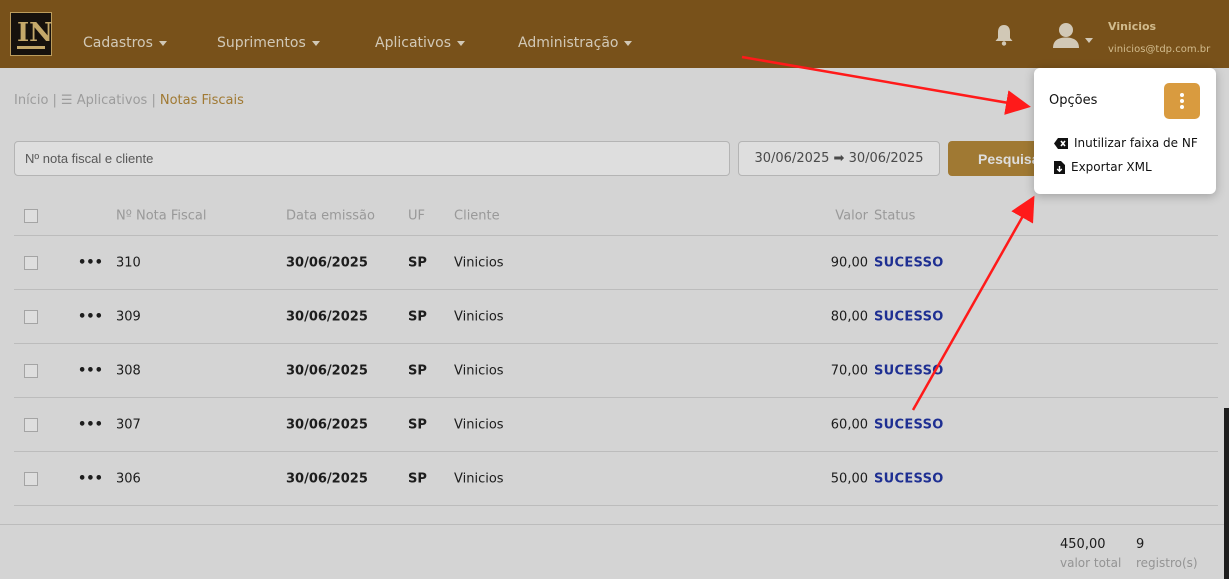 Image resolution: width=1229 pixels, height=579 pixels. I want to click on cell-value: 70,00, so click(849, 370).